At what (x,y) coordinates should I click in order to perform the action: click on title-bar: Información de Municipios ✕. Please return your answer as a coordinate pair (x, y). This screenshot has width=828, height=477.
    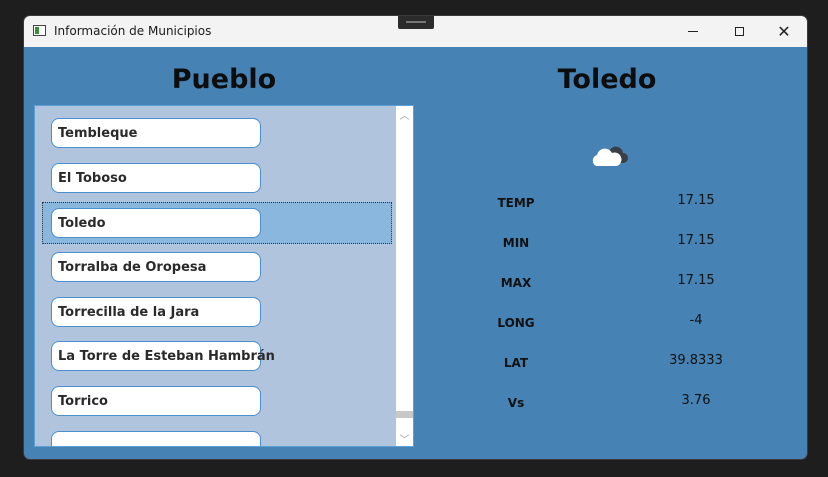
    Looking at the image, I should click on (415, 31).